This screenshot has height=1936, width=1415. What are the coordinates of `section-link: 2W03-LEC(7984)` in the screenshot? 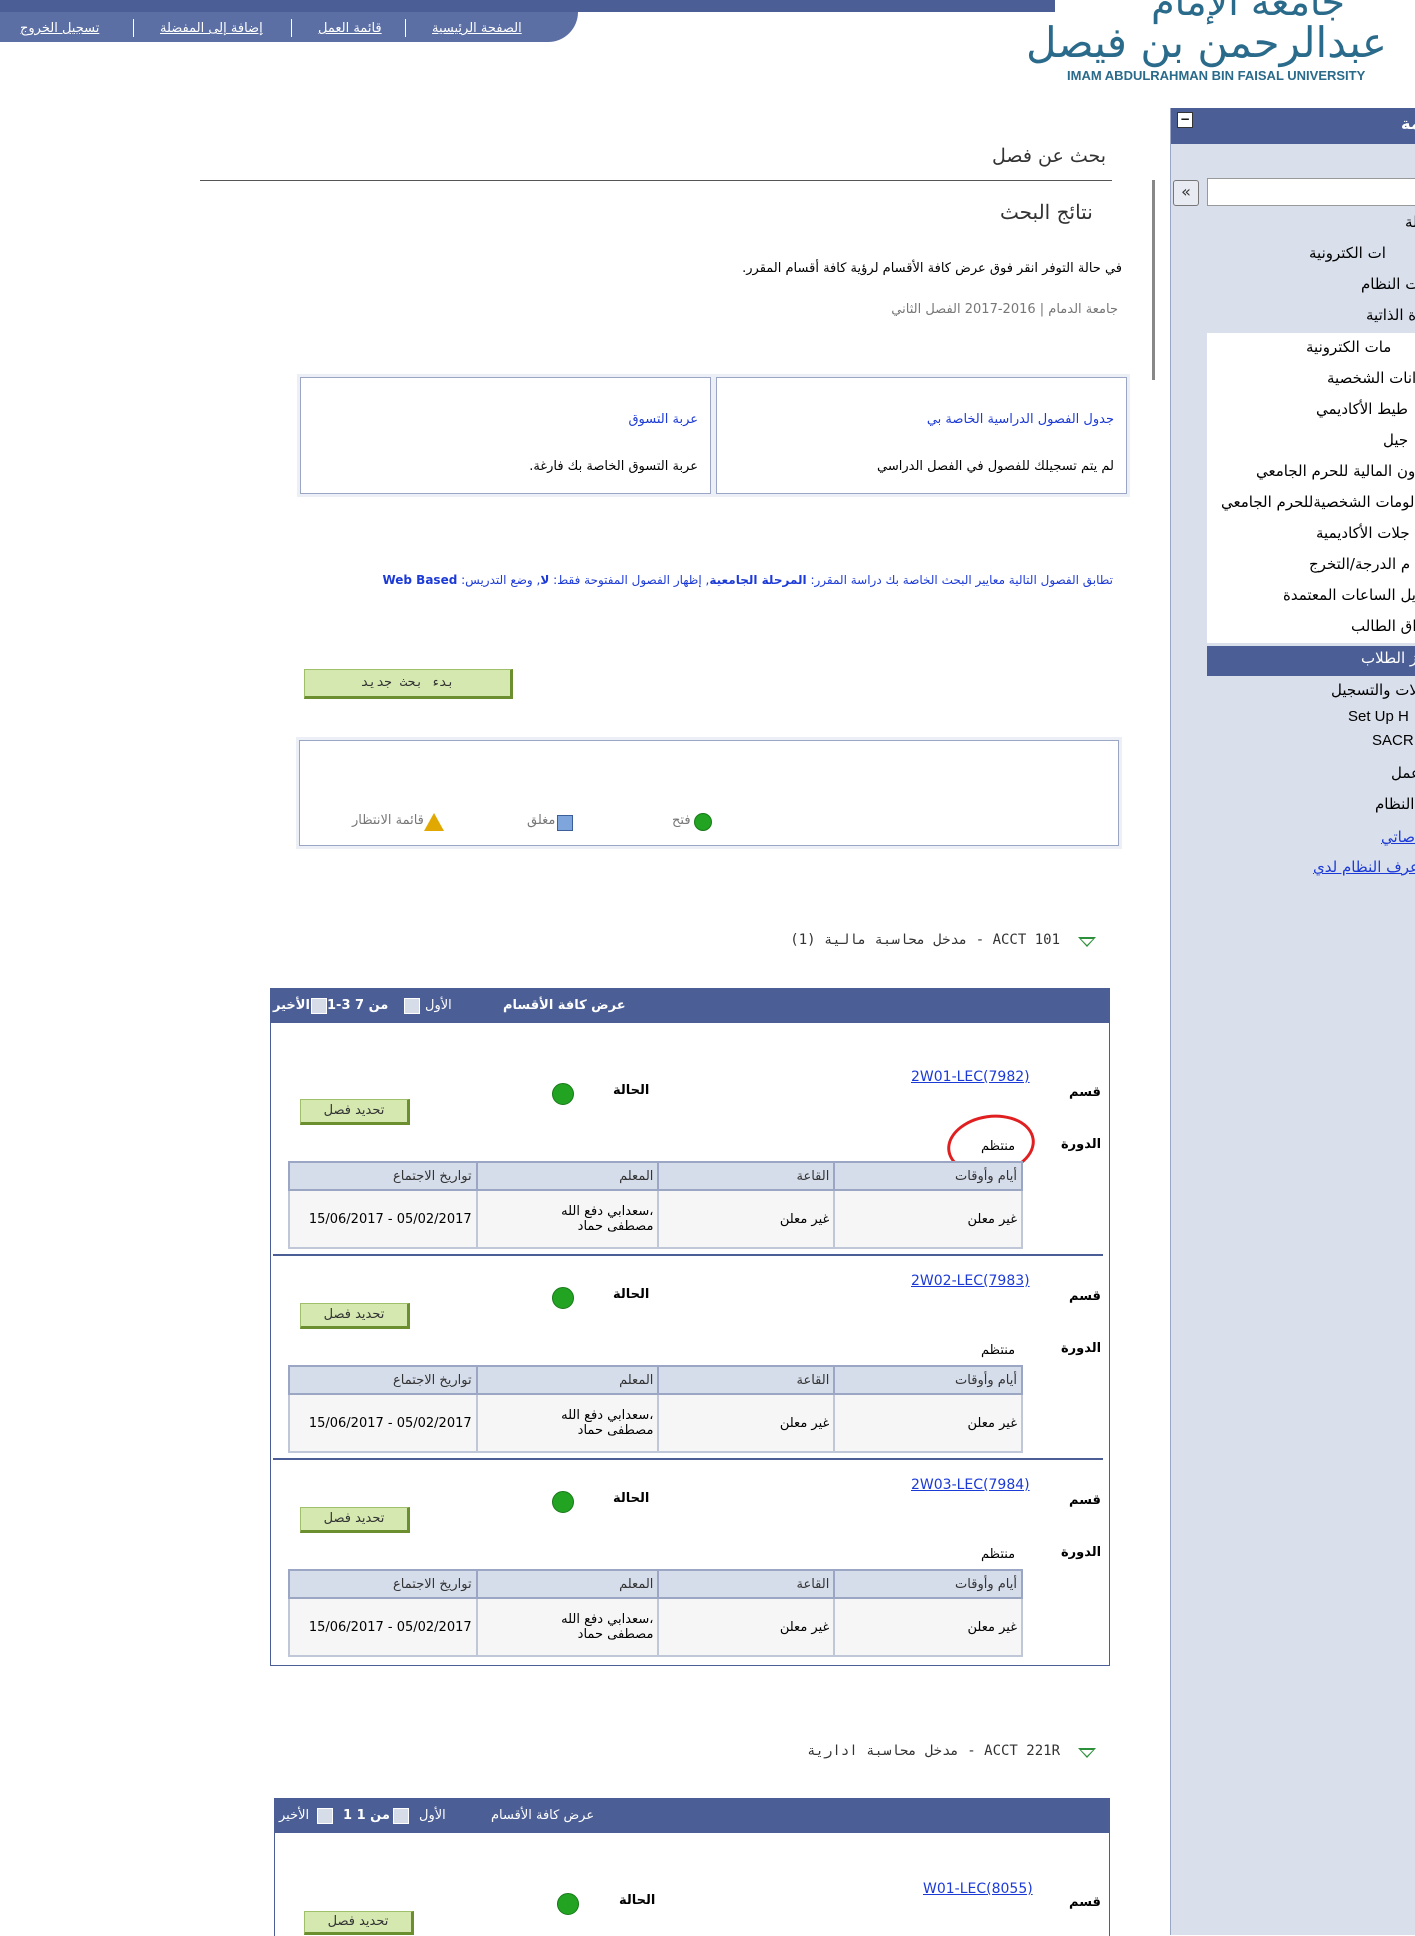 It's located at (970, 1485).